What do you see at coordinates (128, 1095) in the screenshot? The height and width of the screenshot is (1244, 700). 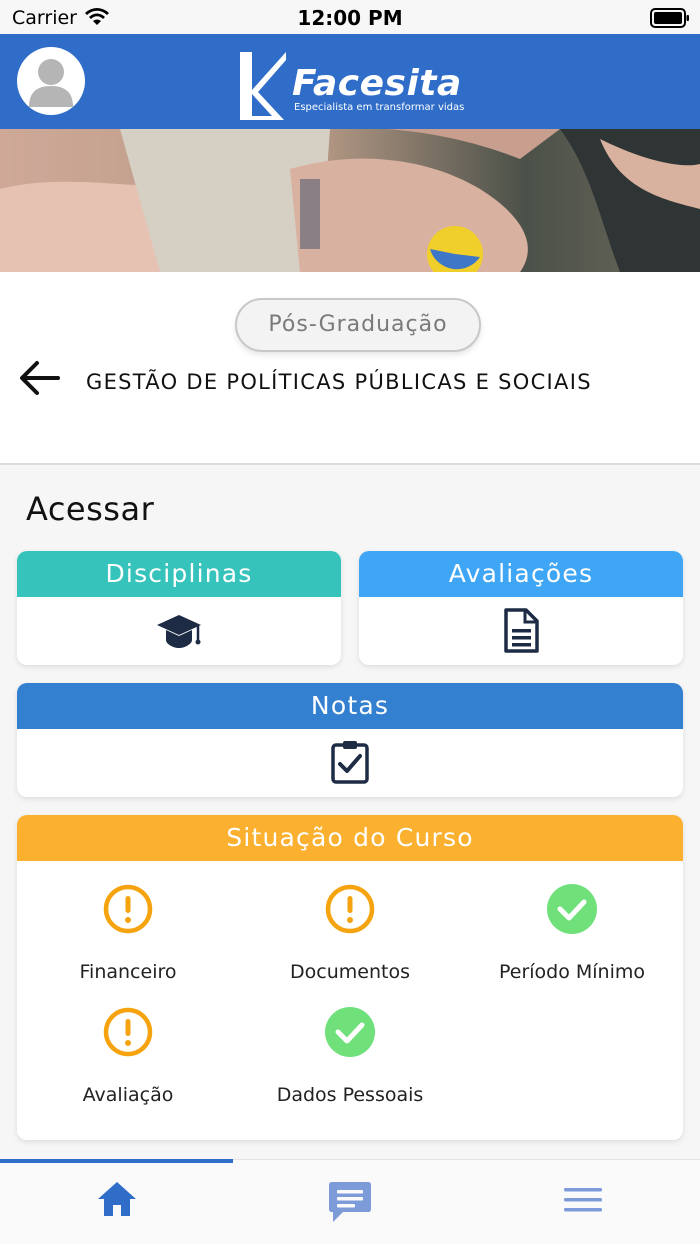 I see `status-label: Avaliação` at bounding box center [128, 1095].